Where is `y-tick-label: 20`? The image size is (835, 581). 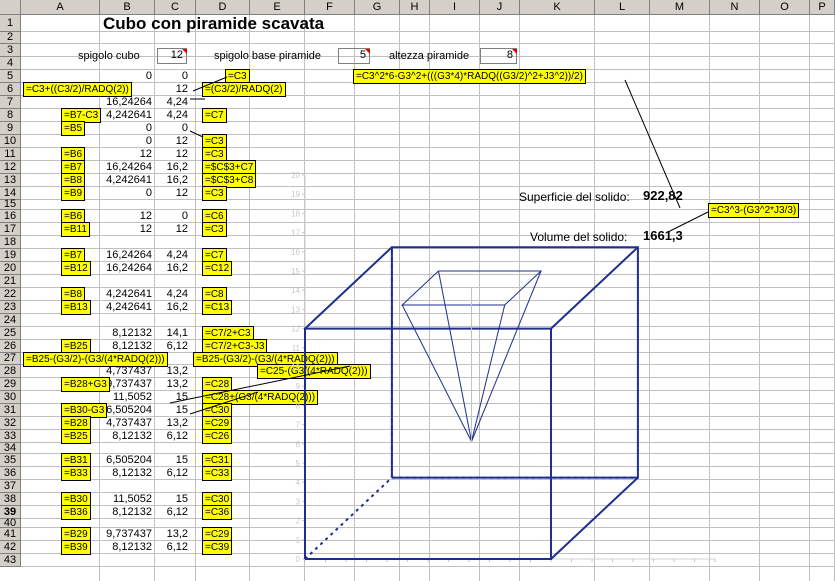 y-tick-label: 20 is located at coordinates (295, 175).